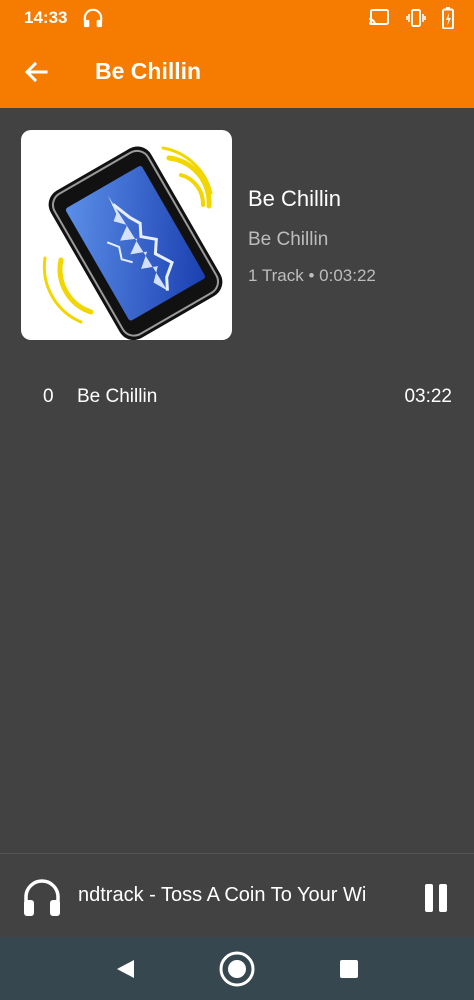 Image resolution: width=474 pixels, height=1000 pixels. What do you see at coordinates (416, 18) in the screenshot?
I see `vibrate-icon` at bounding box center [416, 18].